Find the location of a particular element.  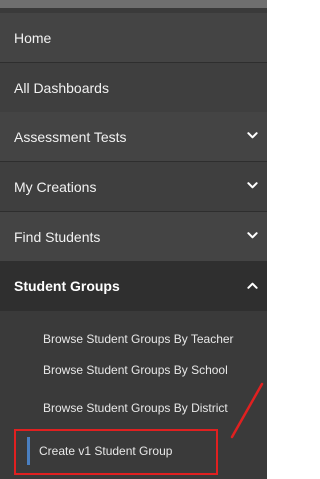

submenu-item-label: Browse Student Groups By School is located at coordinates (135, 370).